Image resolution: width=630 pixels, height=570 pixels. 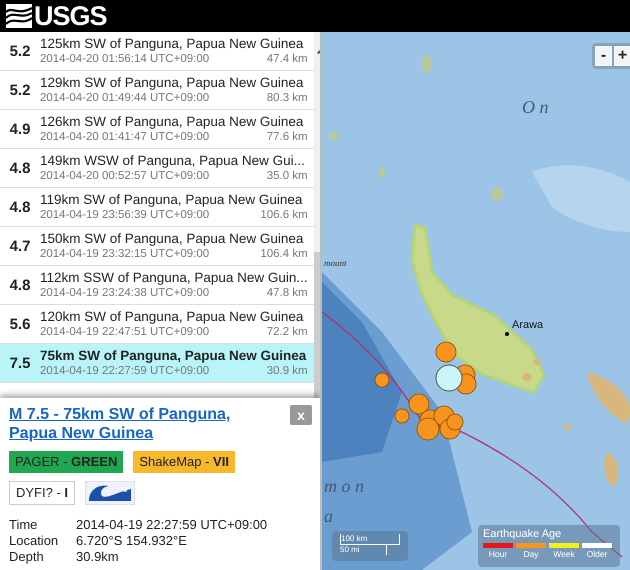 What do you see at coordinates (370, 539) in the screenshot?
I see `scale-label: 100 km` at bounding box center [370, 539].